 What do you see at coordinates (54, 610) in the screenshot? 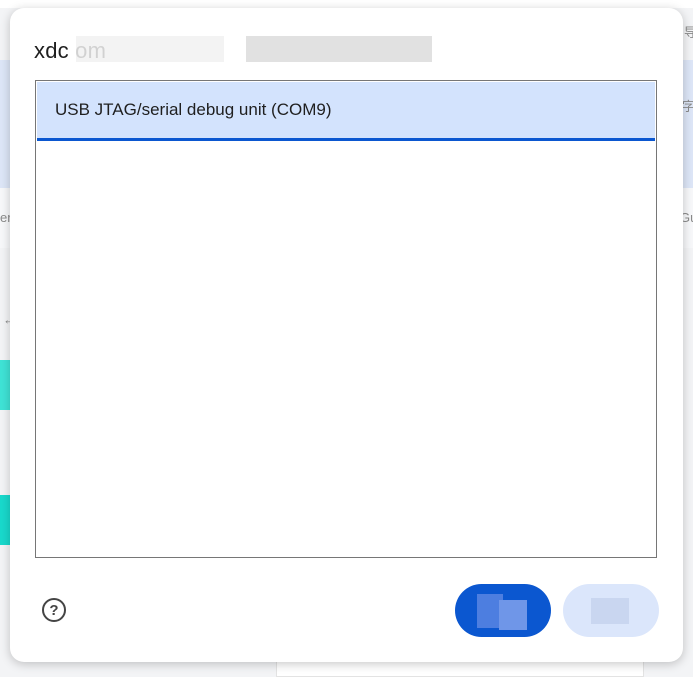
I see `question-circle-icon: ?` at bounding box center [54, 610].